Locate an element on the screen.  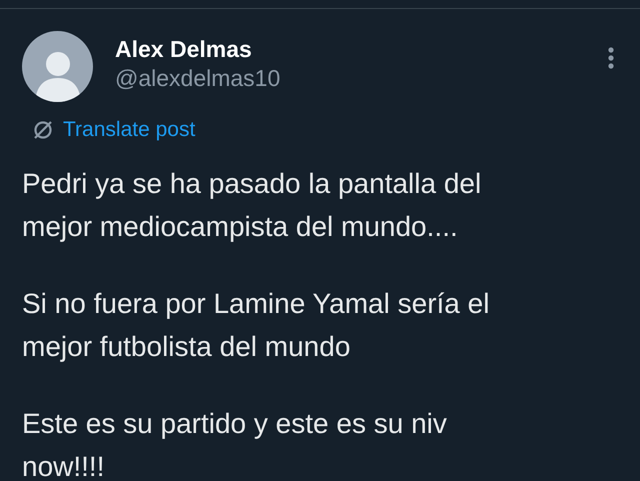
post-text: Si no fuera por Lamine Yamal sería el mejor futbolista del mundo is located at coordinates (256, 325).